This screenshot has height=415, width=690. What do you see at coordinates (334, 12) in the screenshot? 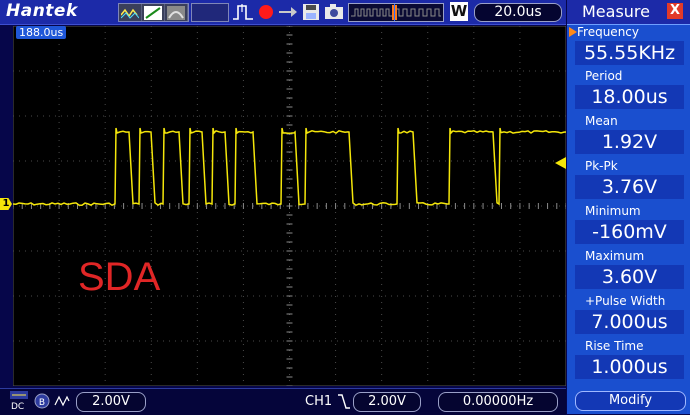
I see `screenshot-icon` at bounding box center [334, 12].